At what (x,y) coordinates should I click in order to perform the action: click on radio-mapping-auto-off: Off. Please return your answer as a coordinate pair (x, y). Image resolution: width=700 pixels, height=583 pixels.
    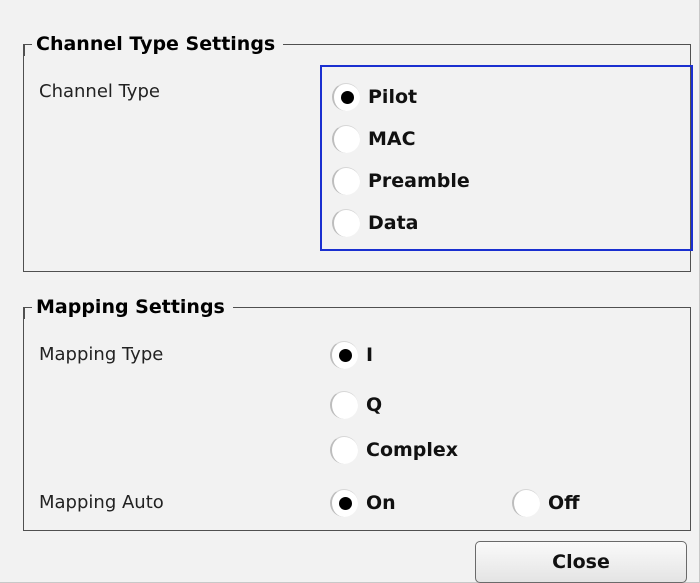
    Looking at the image, I should click on (546, 503).